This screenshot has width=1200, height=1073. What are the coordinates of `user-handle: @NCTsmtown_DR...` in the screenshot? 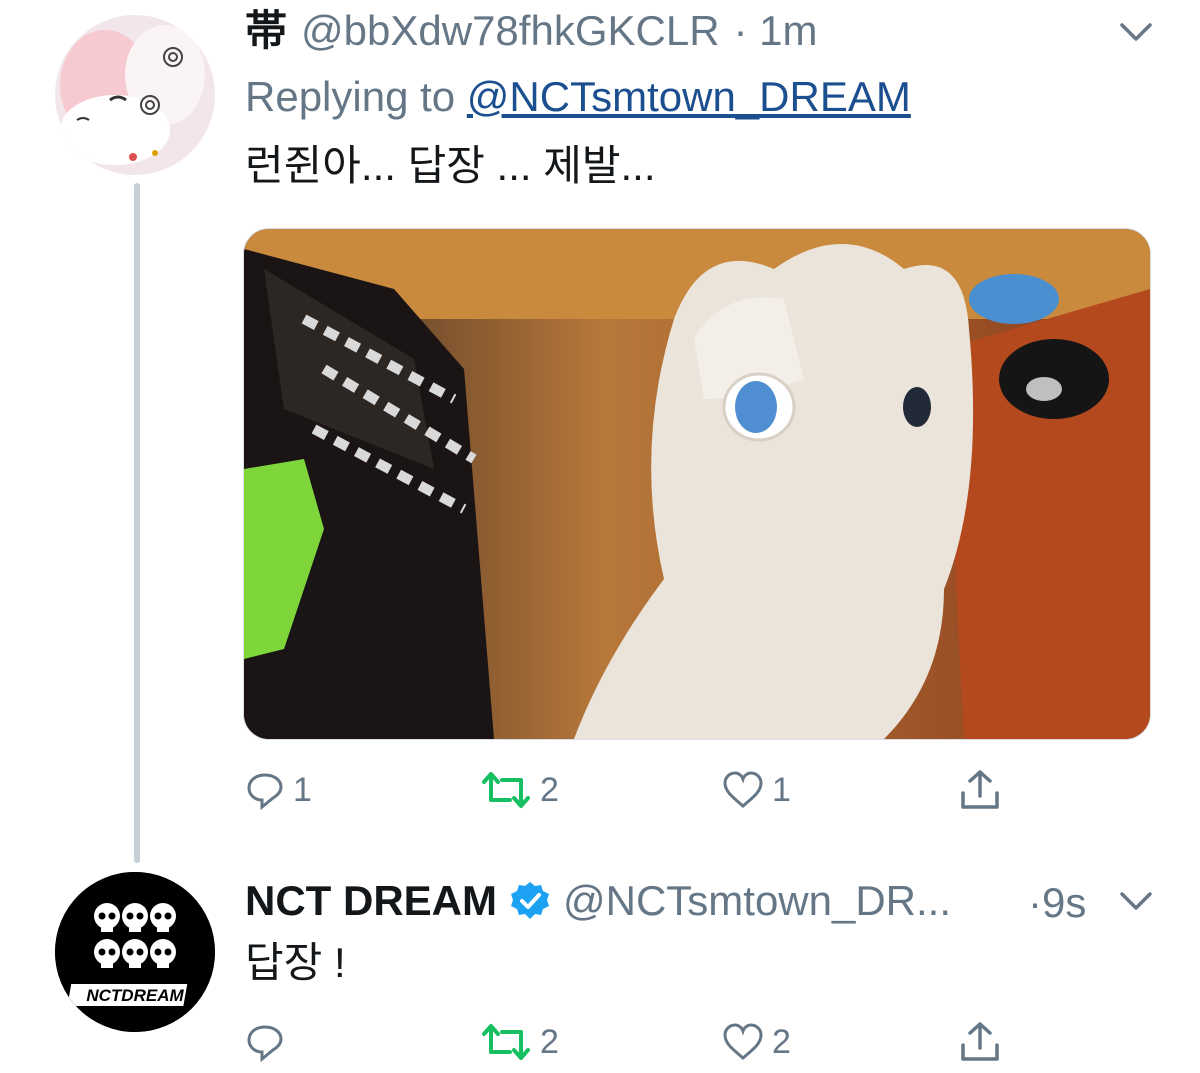 It's located at (757, 901).